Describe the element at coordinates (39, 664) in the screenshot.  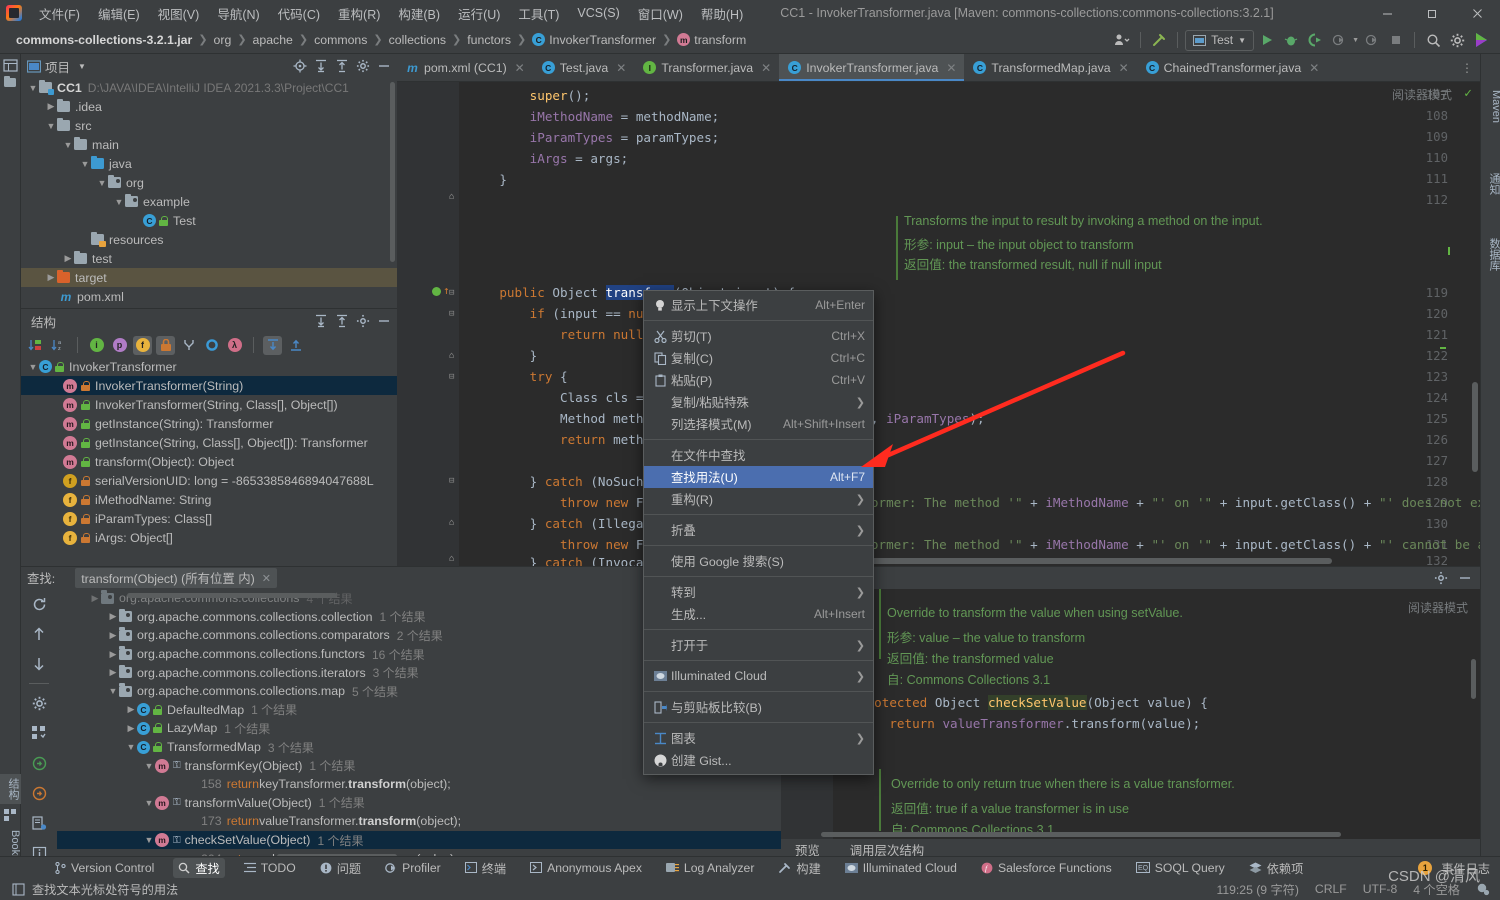
I see `next-occurrence-icon` at that location.